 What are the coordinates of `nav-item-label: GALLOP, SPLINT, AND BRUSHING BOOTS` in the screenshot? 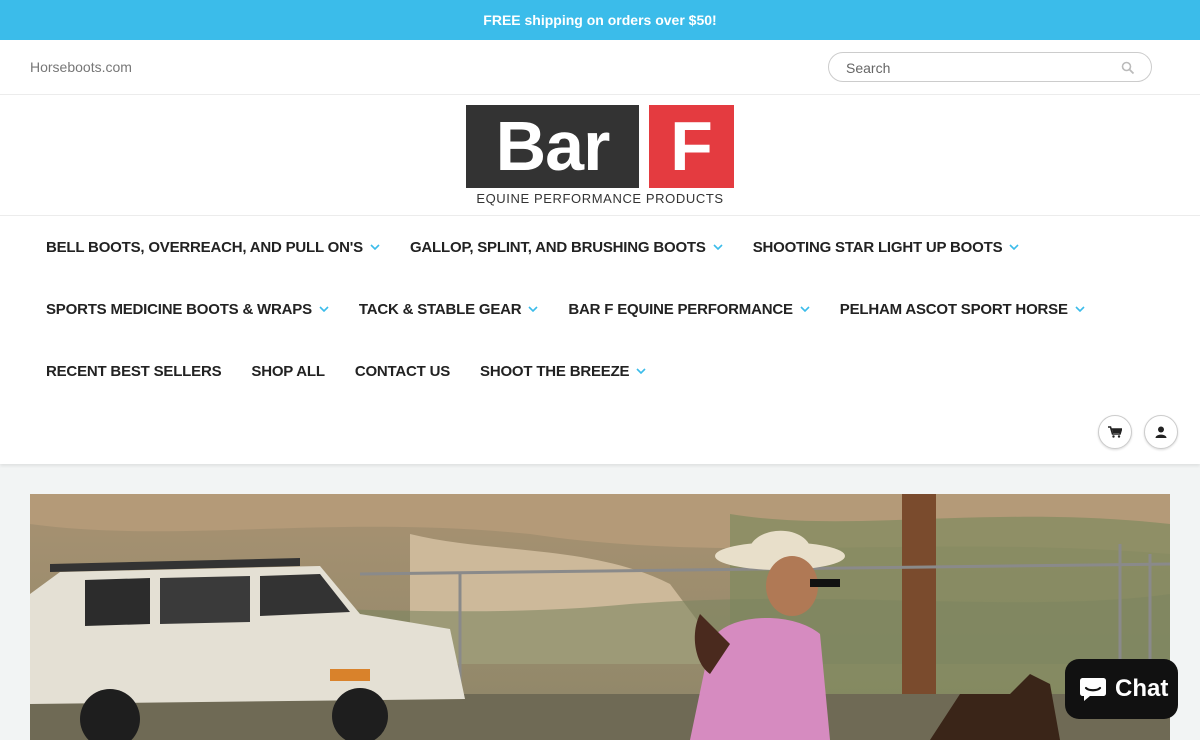 It's located at (557, 247).